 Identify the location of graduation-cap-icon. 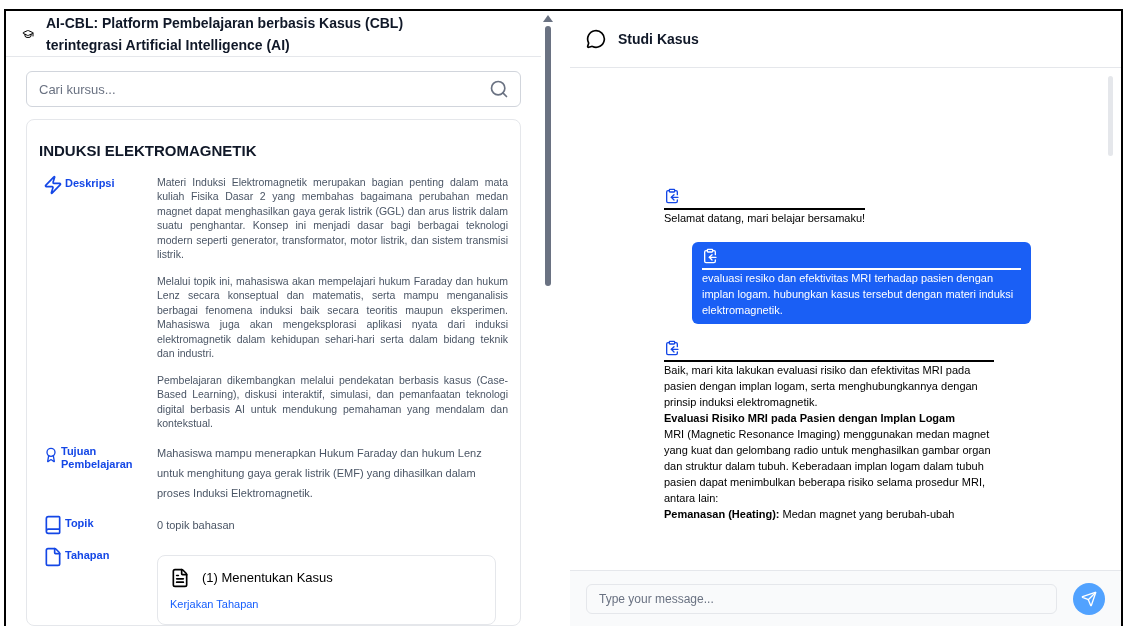
(28, 33).